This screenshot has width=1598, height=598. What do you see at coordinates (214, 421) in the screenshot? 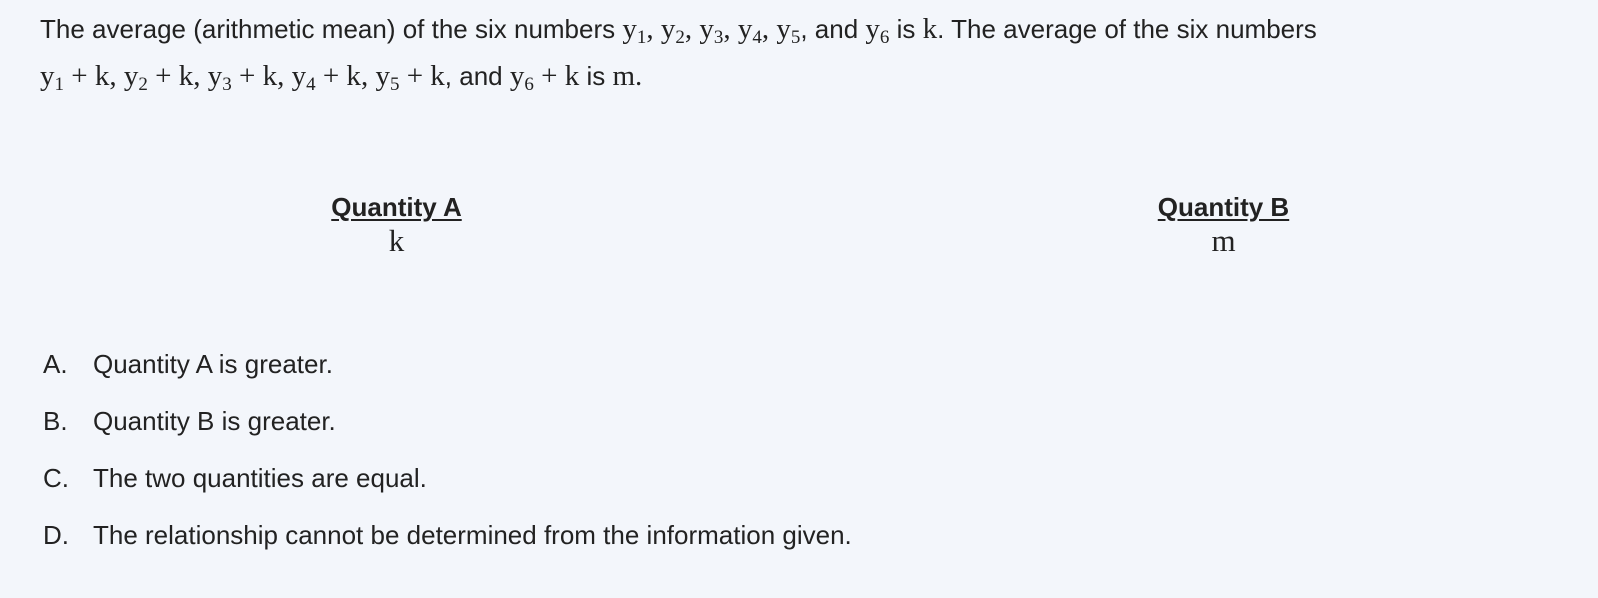
I see `choice-text: Quantity B is greater.` at bounding box center [214, 421].